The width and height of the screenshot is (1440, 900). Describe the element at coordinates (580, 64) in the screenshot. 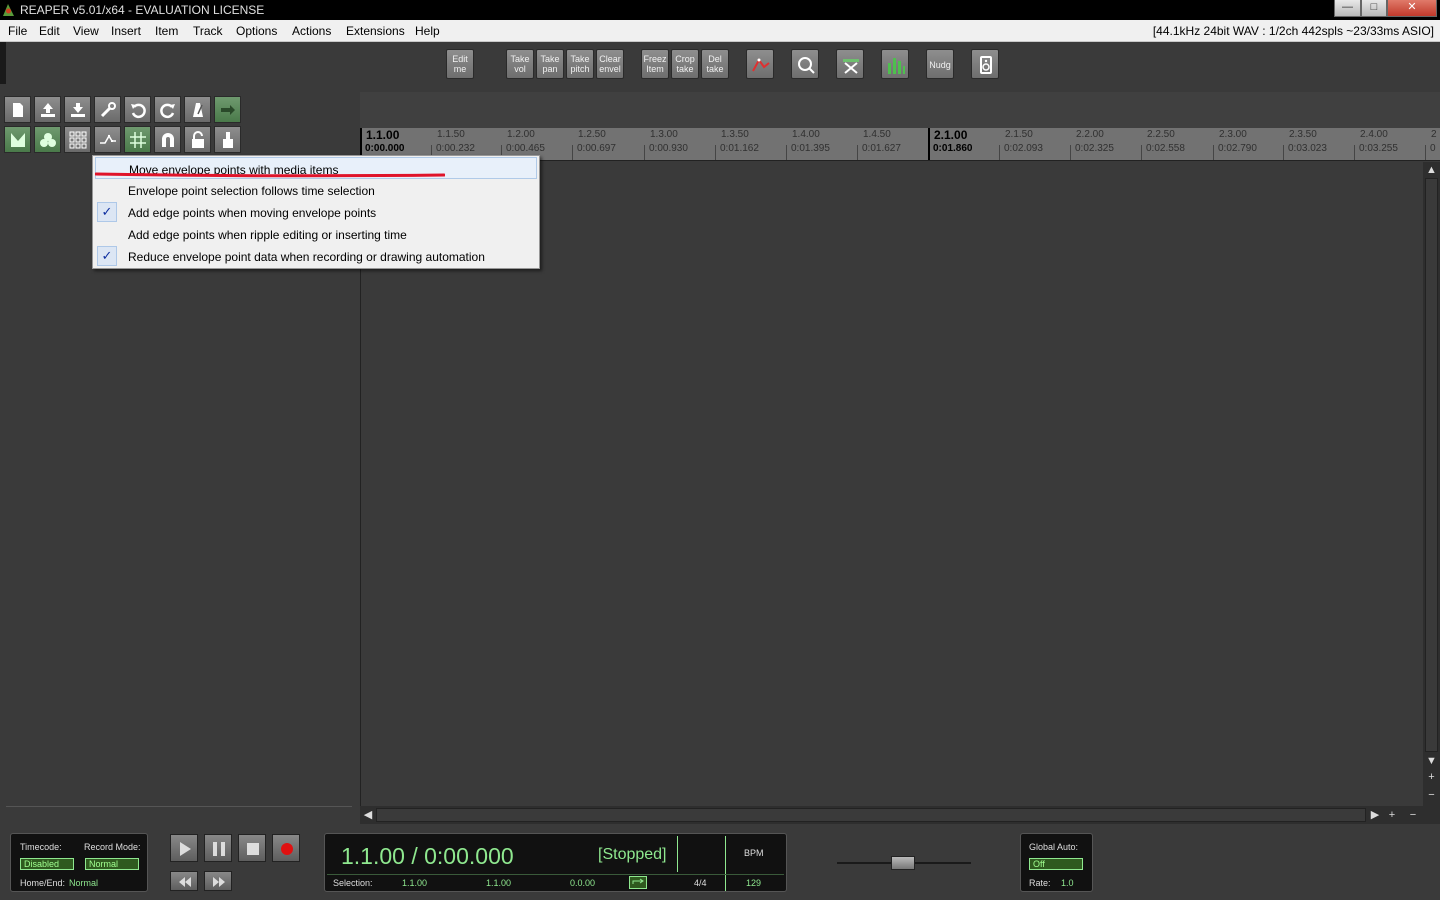

I see `take-pitch-button: Take pitch` at that location.